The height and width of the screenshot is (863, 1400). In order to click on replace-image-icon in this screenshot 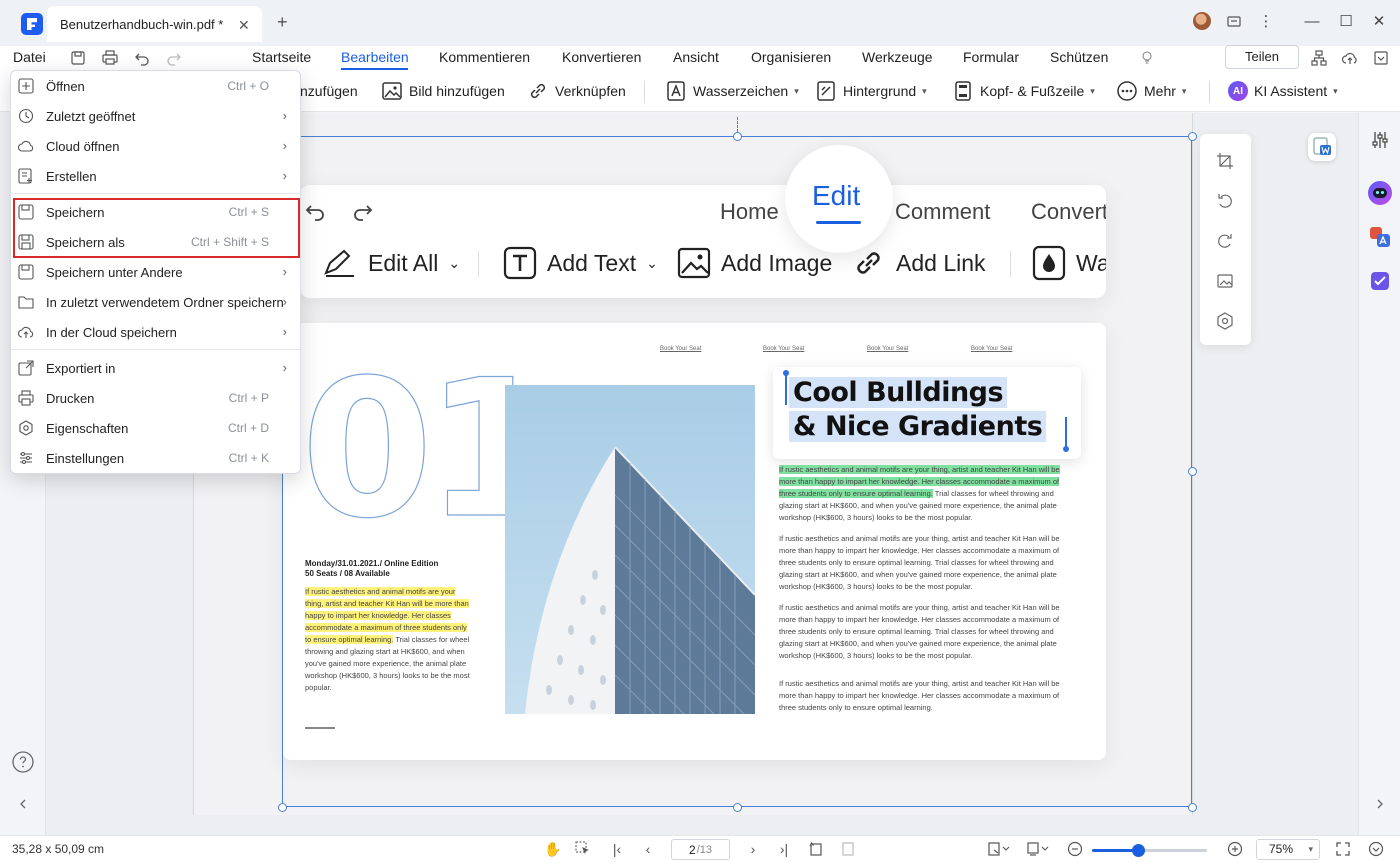, I will do `click(1225, 281)`.